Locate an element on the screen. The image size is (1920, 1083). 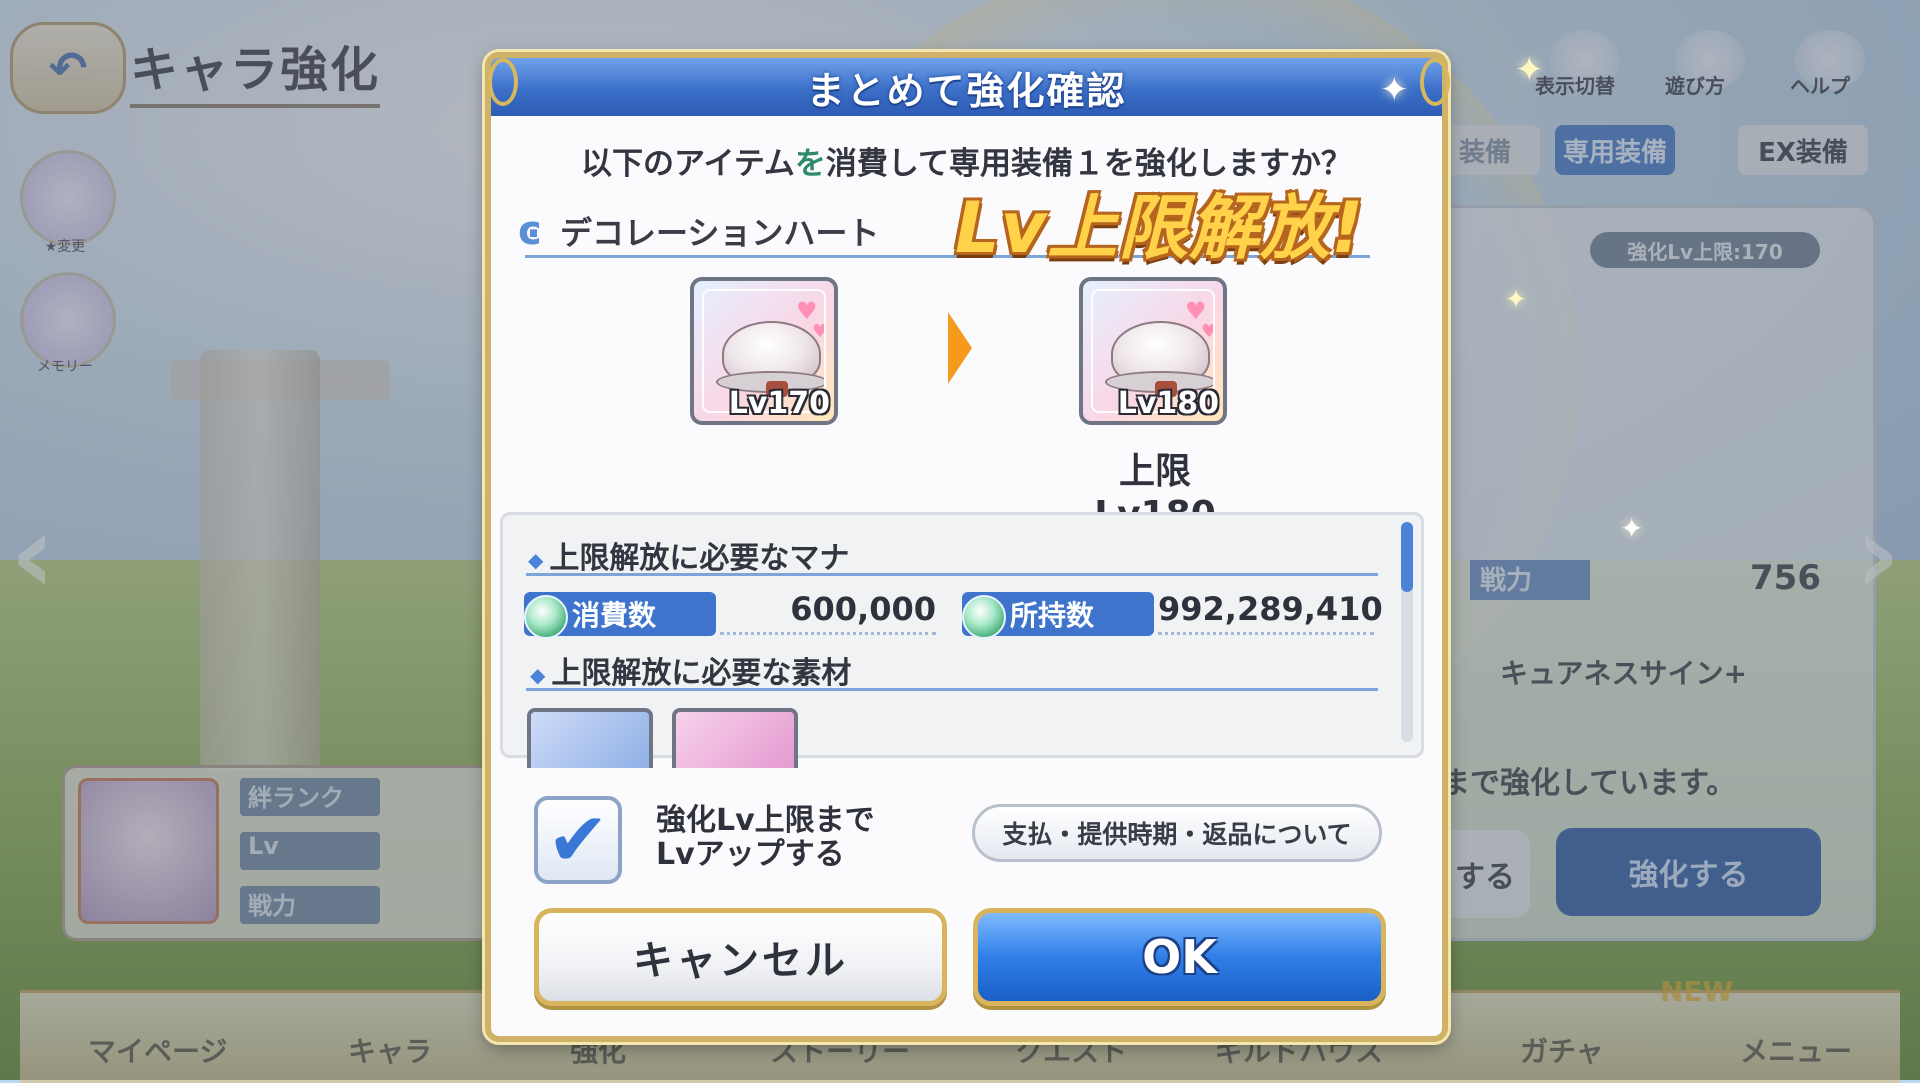
payment-info-button: 支払・提供時期・返品について is located at coordinates (1177, 833).